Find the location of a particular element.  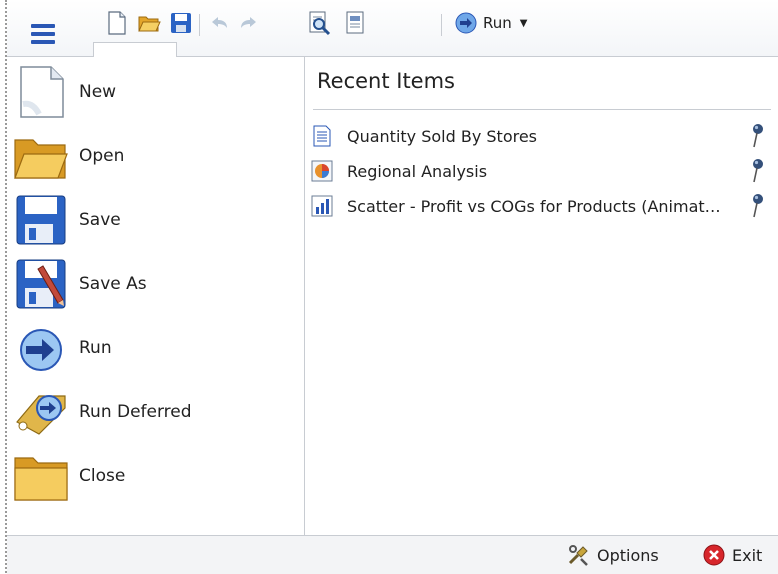

recent-item-label: Quantity Sold By Stores is located at coordinates (442, 136).